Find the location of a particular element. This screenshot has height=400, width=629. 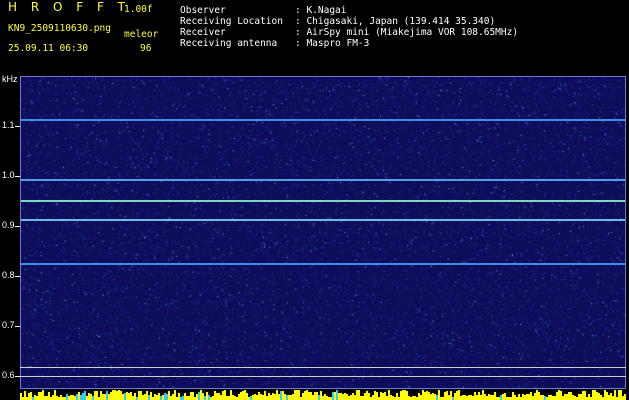

y-tick-label: 1.1 is located at coordinates (8, 125).